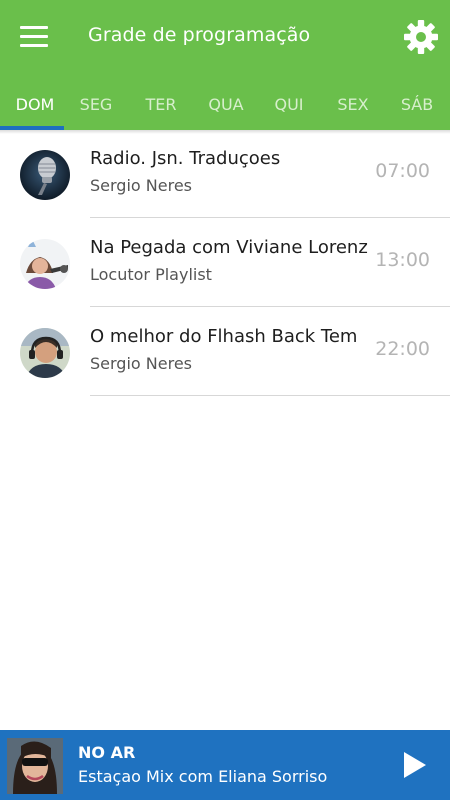 This screenshot has width=450, height=800. I want to click on program-title: Radio. Jsn. Traduçoes, so click(185, 158).